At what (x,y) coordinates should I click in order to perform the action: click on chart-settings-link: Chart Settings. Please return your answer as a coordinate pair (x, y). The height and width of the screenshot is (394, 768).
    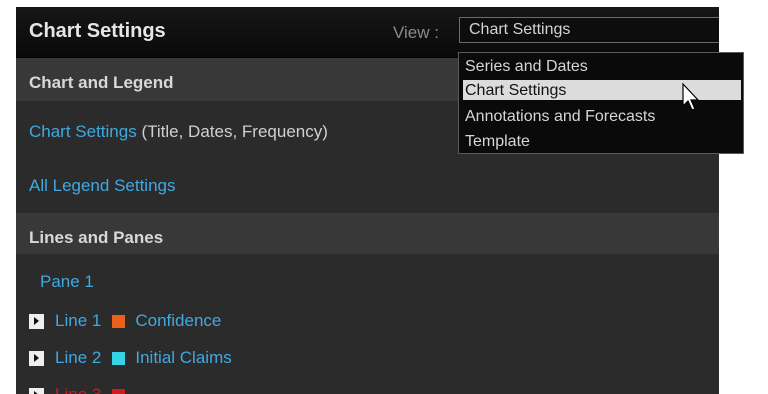
    Looking at the image, I should click on (83, 131).